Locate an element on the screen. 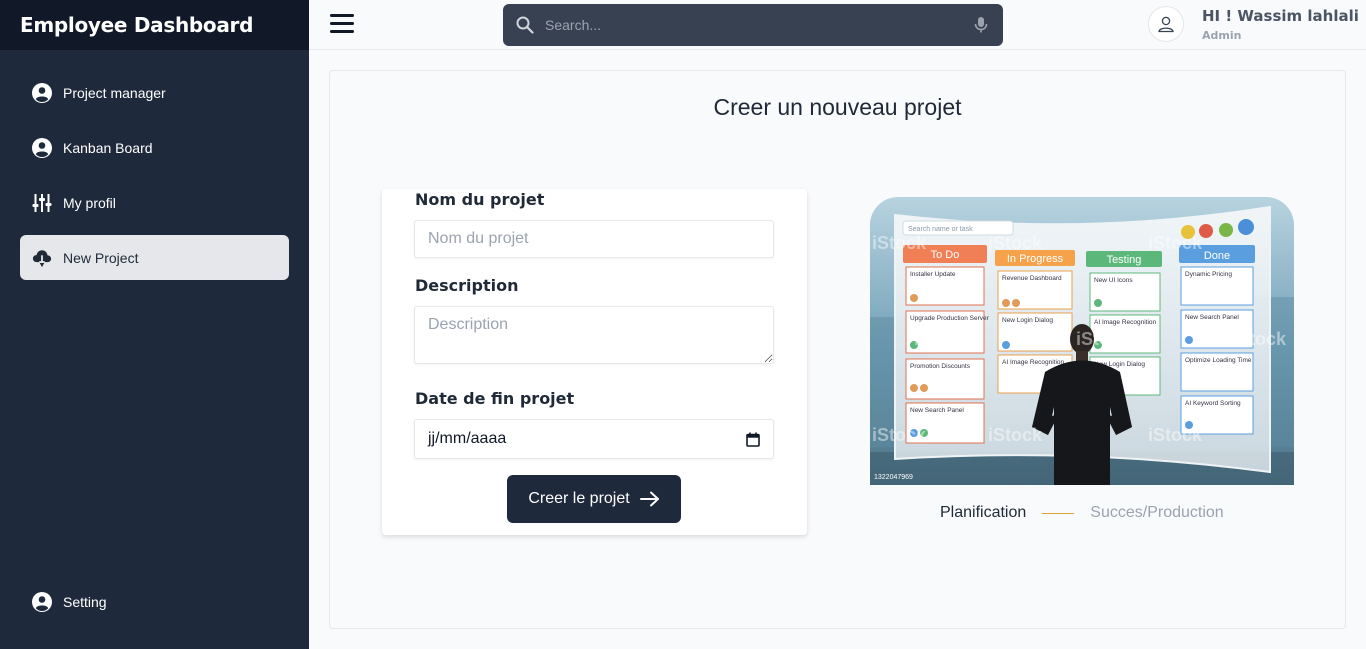 The image size is (1366, 649). microphone-icon is located at coordinates (981, 25).